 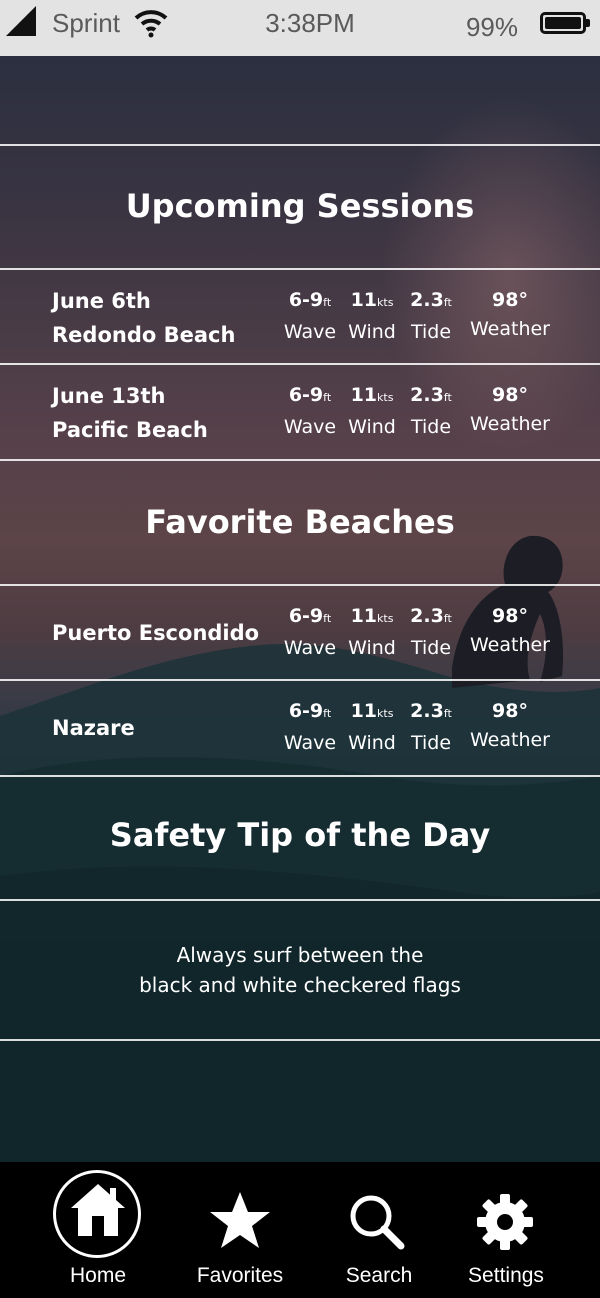 I want to click on beach-name: Puerto Escondido, so click(x=156, y=633).